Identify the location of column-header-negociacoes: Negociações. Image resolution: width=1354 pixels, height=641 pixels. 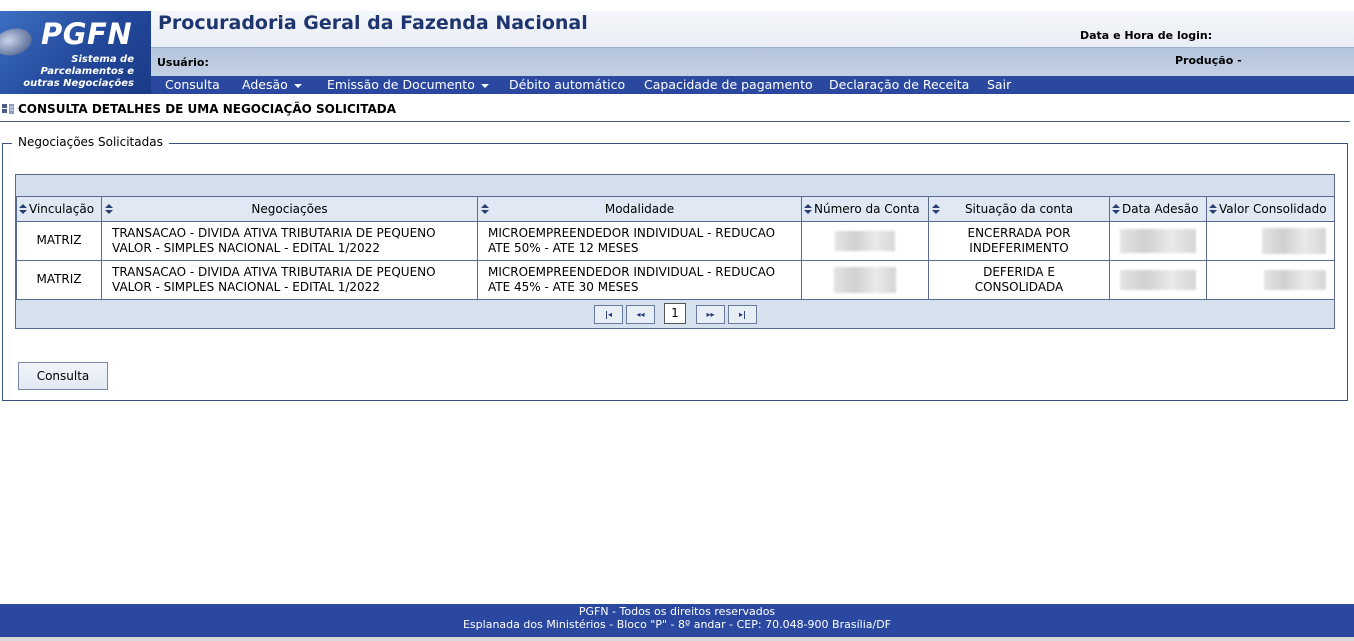
(289, 209).